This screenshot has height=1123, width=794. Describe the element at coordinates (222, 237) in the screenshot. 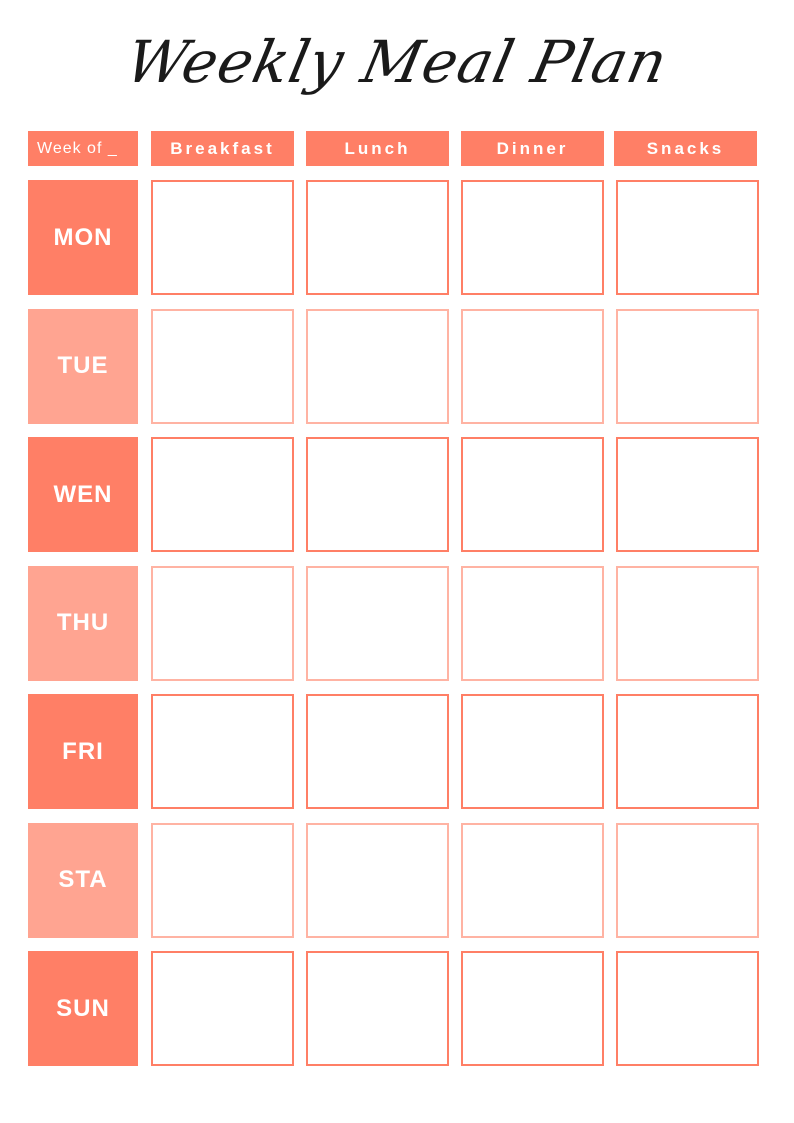

I see `meal-cell-mon-breakfast` at that location.